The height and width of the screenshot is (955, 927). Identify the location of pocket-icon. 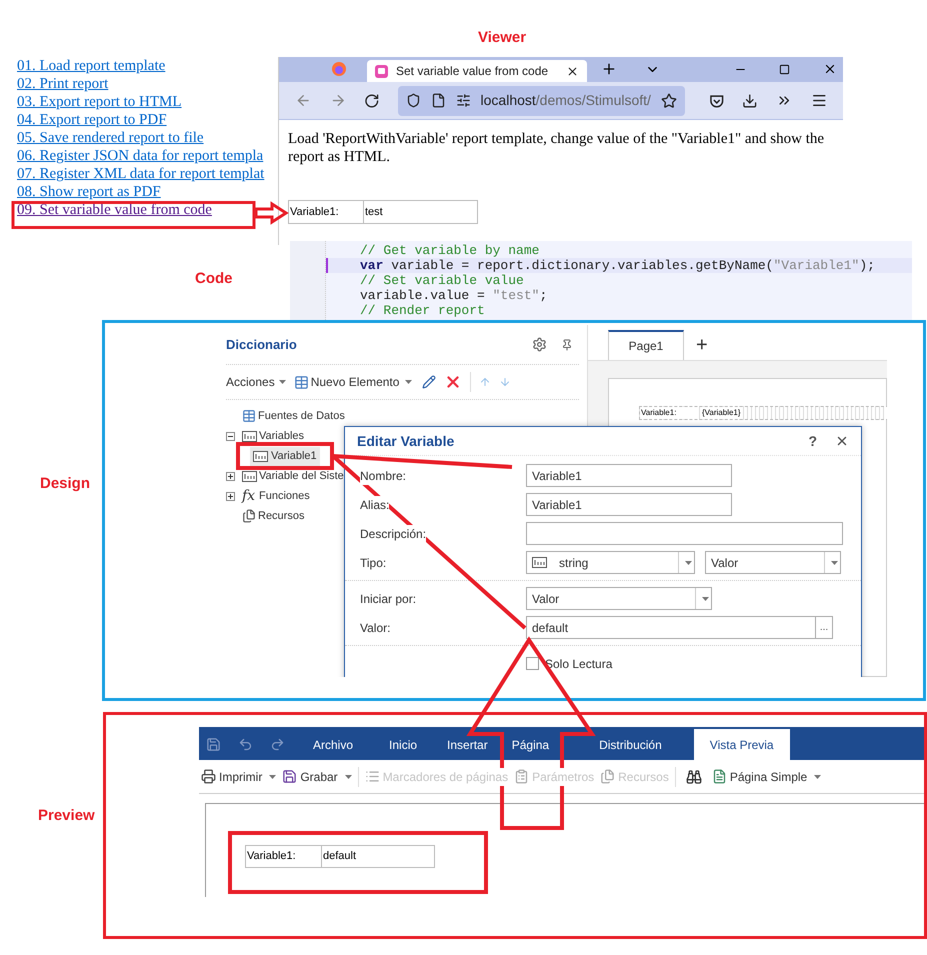
(716, 100).